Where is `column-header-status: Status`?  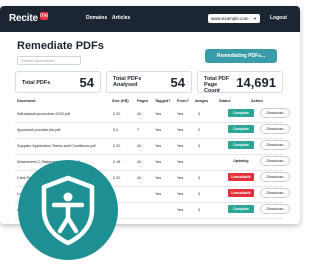 column-header-status: Status is located at coordinates (225, 101).